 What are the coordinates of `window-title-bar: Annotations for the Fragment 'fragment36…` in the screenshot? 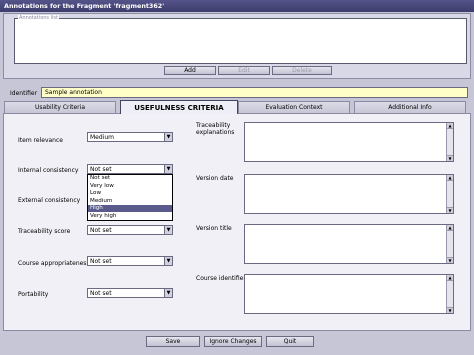 It's located at (237, 6).